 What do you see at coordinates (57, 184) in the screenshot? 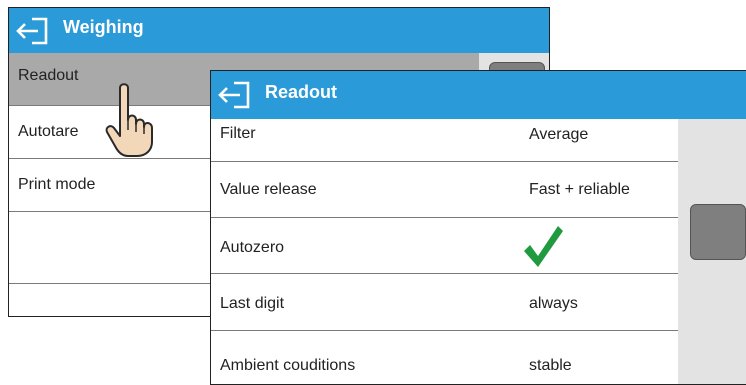
I see `menu-item-label: Print mode` at bounding box center [57, 184].